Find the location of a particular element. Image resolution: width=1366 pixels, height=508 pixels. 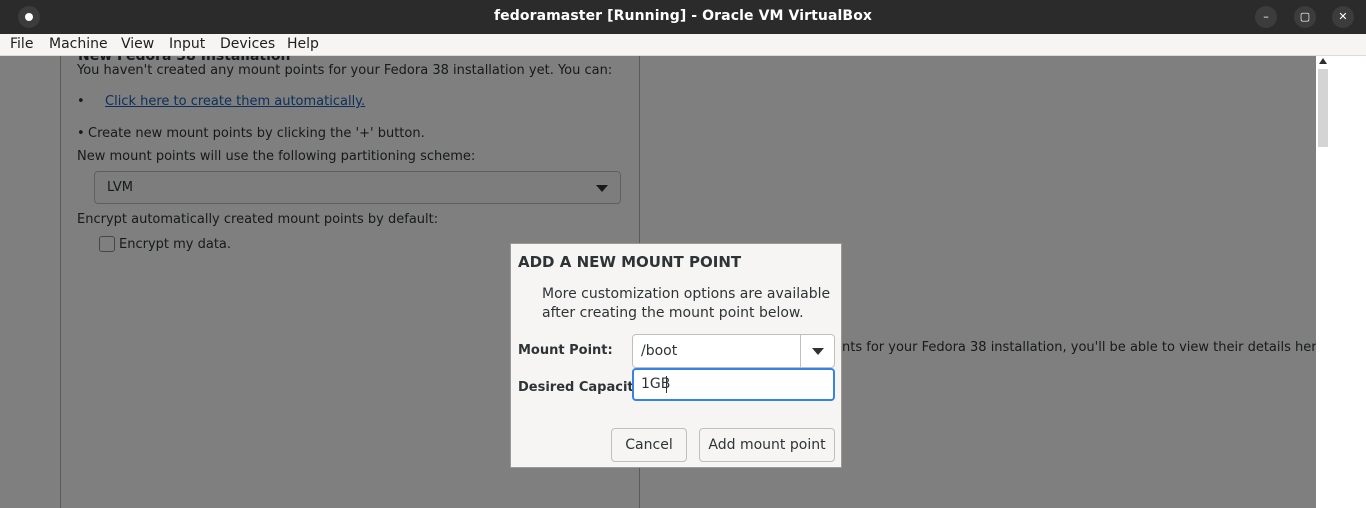

mount-point-dropdown-button is located at coordinates (817, 351).